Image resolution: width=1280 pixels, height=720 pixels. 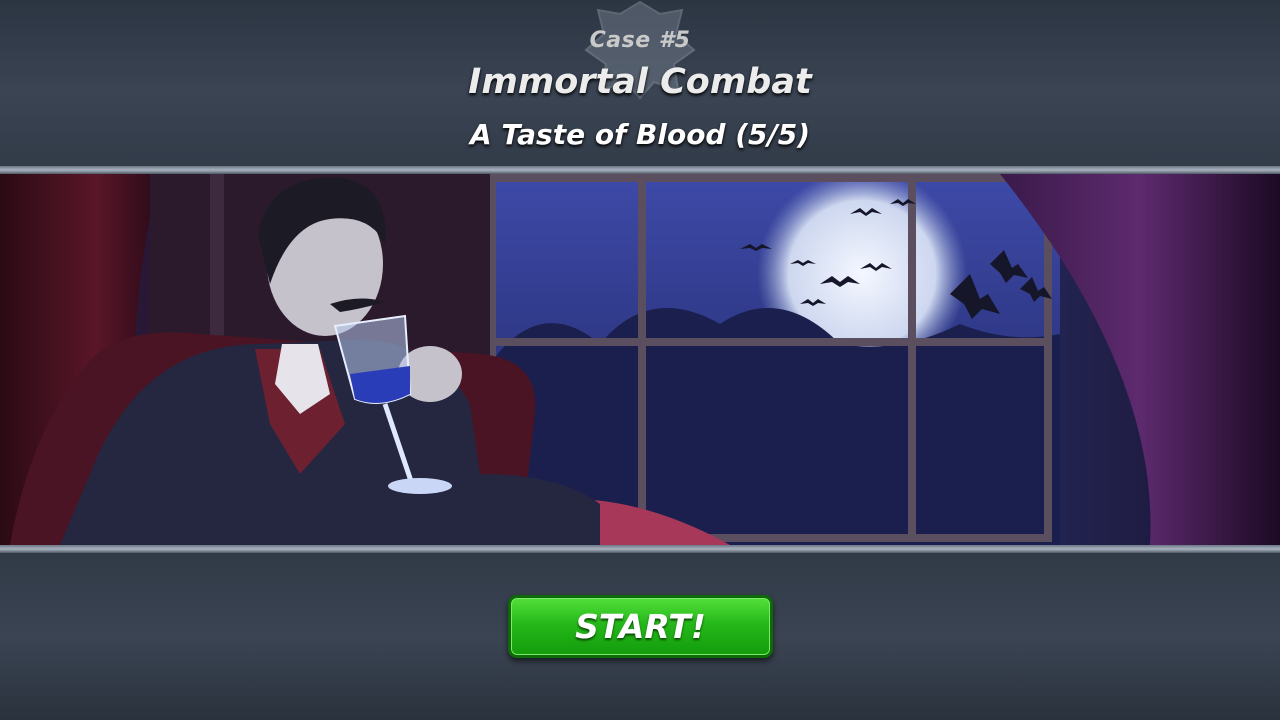 What do you see at coordinates (640, 549) in the screenshot?
I see `frame-bottom-border` at bounding box center [640, 549].